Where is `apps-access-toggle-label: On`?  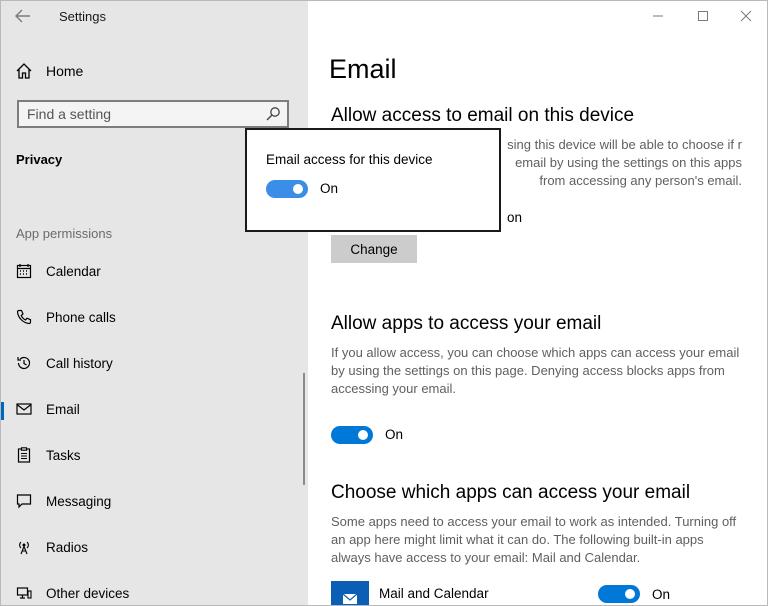 apps-access-toggle-label: On is located at coordinates (394, 434).